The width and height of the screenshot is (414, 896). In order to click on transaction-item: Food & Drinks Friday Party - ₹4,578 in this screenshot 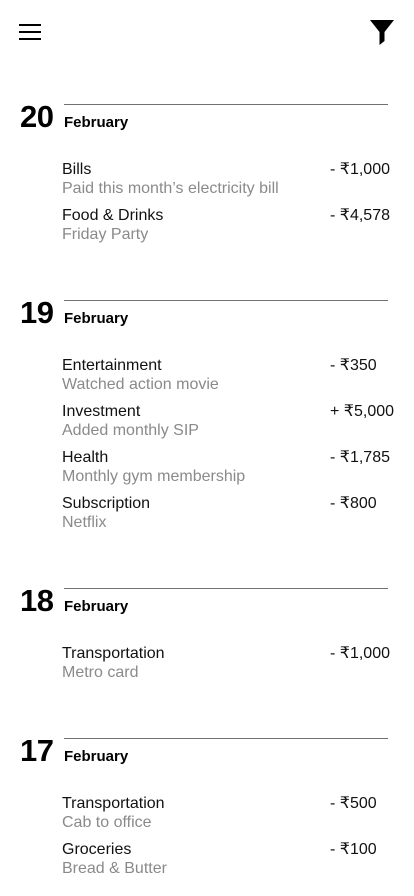, I will do `click(207, 229)`.